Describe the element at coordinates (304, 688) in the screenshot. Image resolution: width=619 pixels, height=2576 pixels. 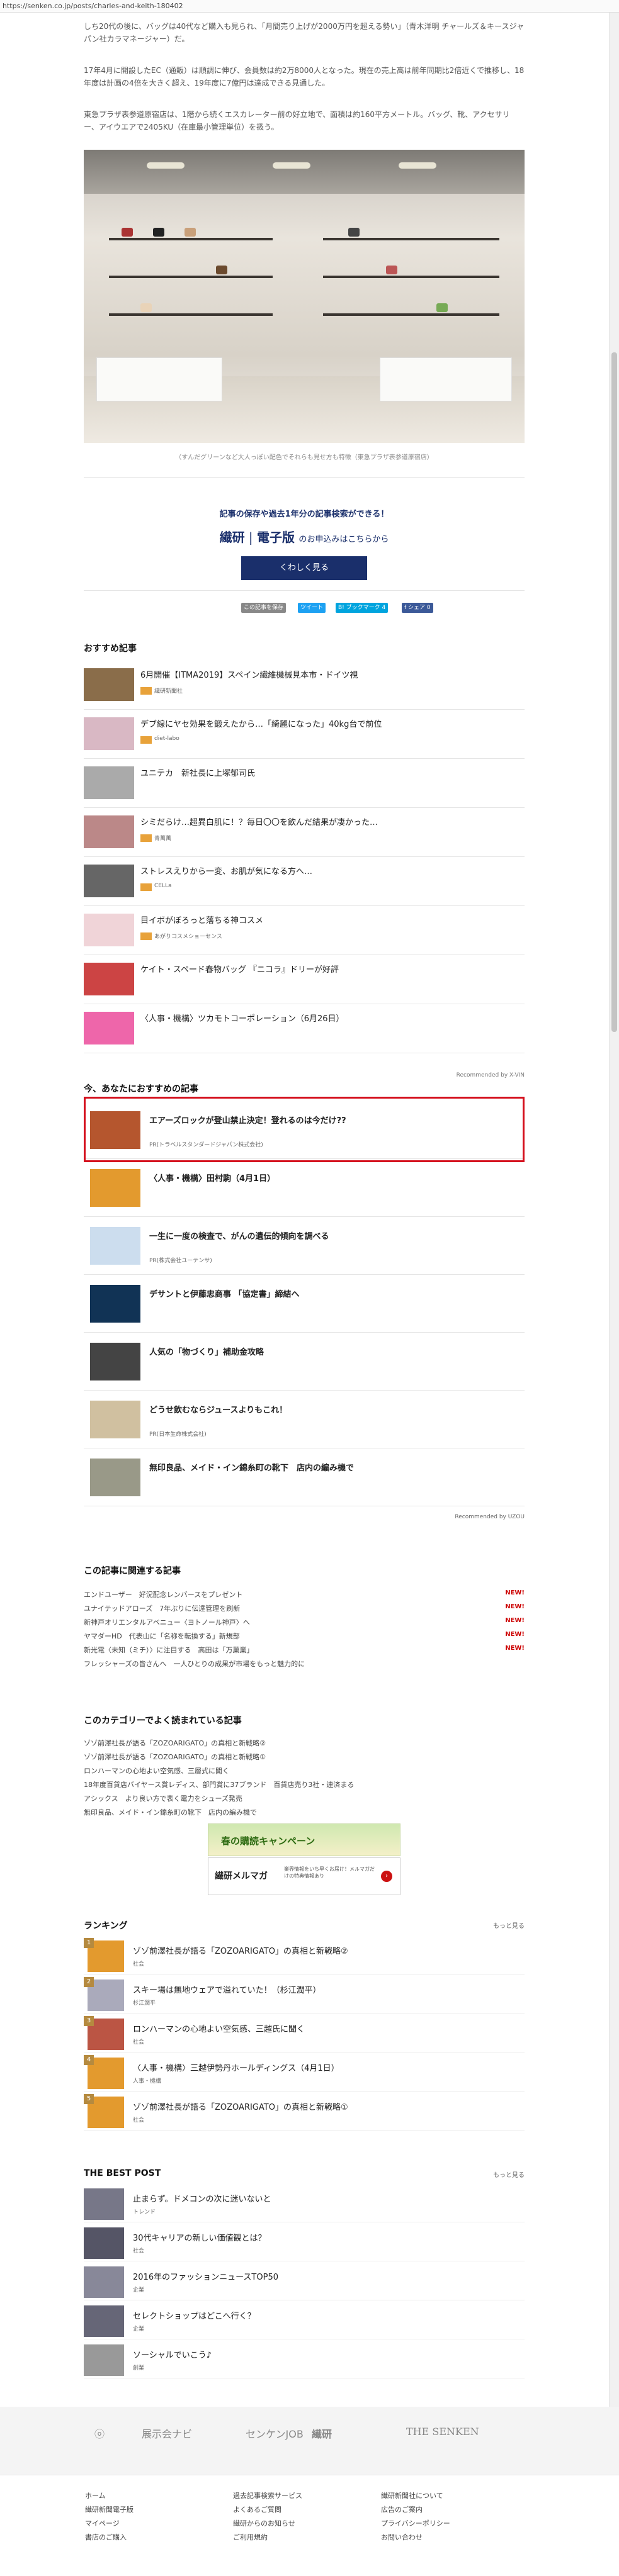
I see `recommend-item: 6月開催【ITMA2019】スペイン繊維機械見本市・ドイツ視 繊研新聞社` at that location.